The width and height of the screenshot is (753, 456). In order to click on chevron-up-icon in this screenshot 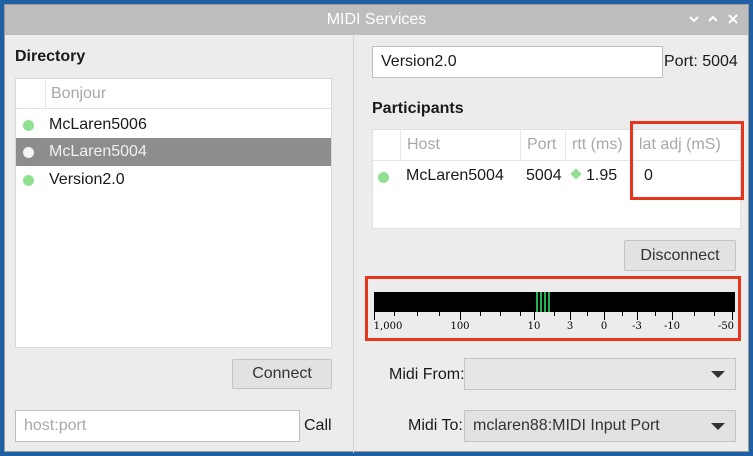, I will do `click(713, 19)`.